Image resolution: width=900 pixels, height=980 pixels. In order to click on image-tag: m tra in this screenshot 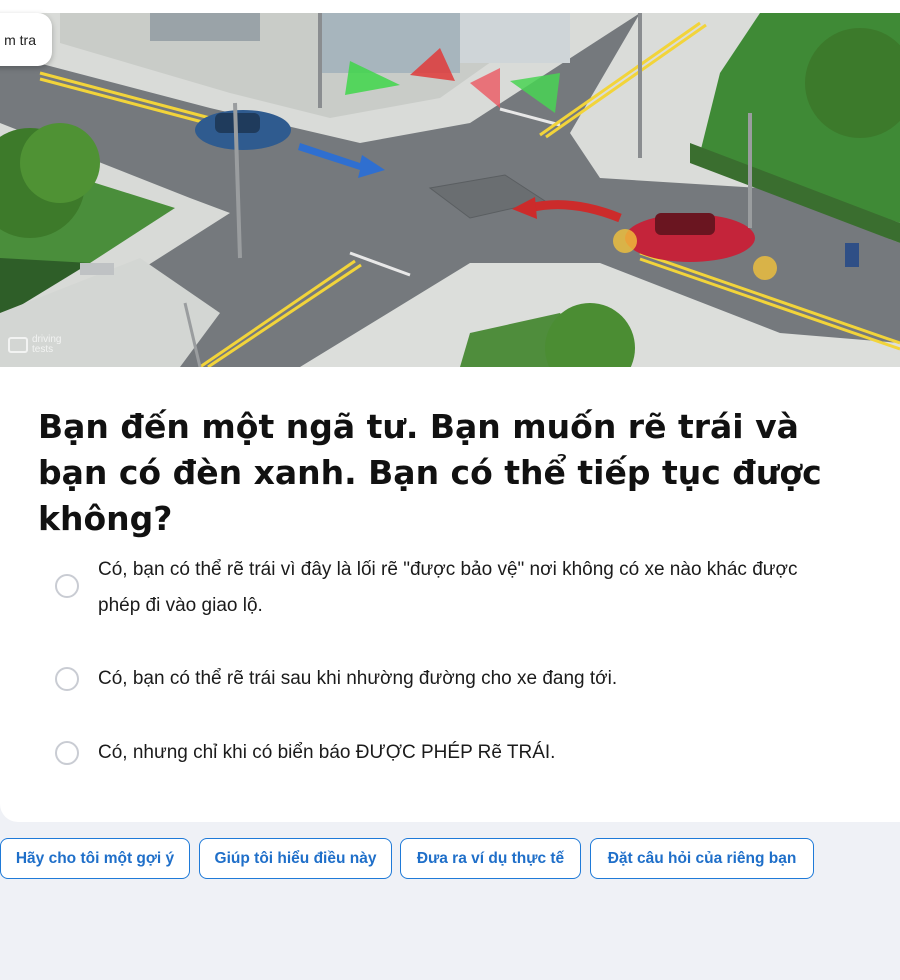, I will do `click(26, 39)`.